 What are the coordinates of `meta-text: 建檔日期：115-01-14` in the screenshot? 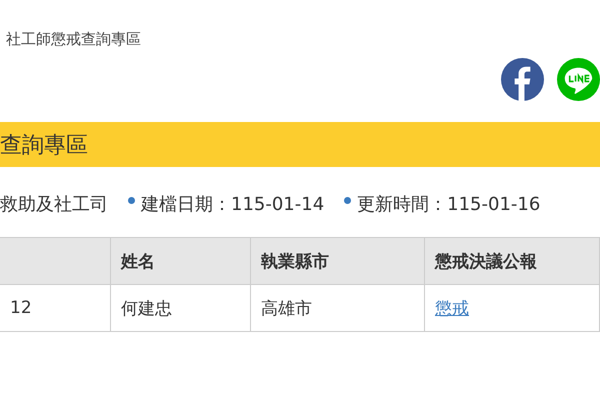 It's located at (232, 204).